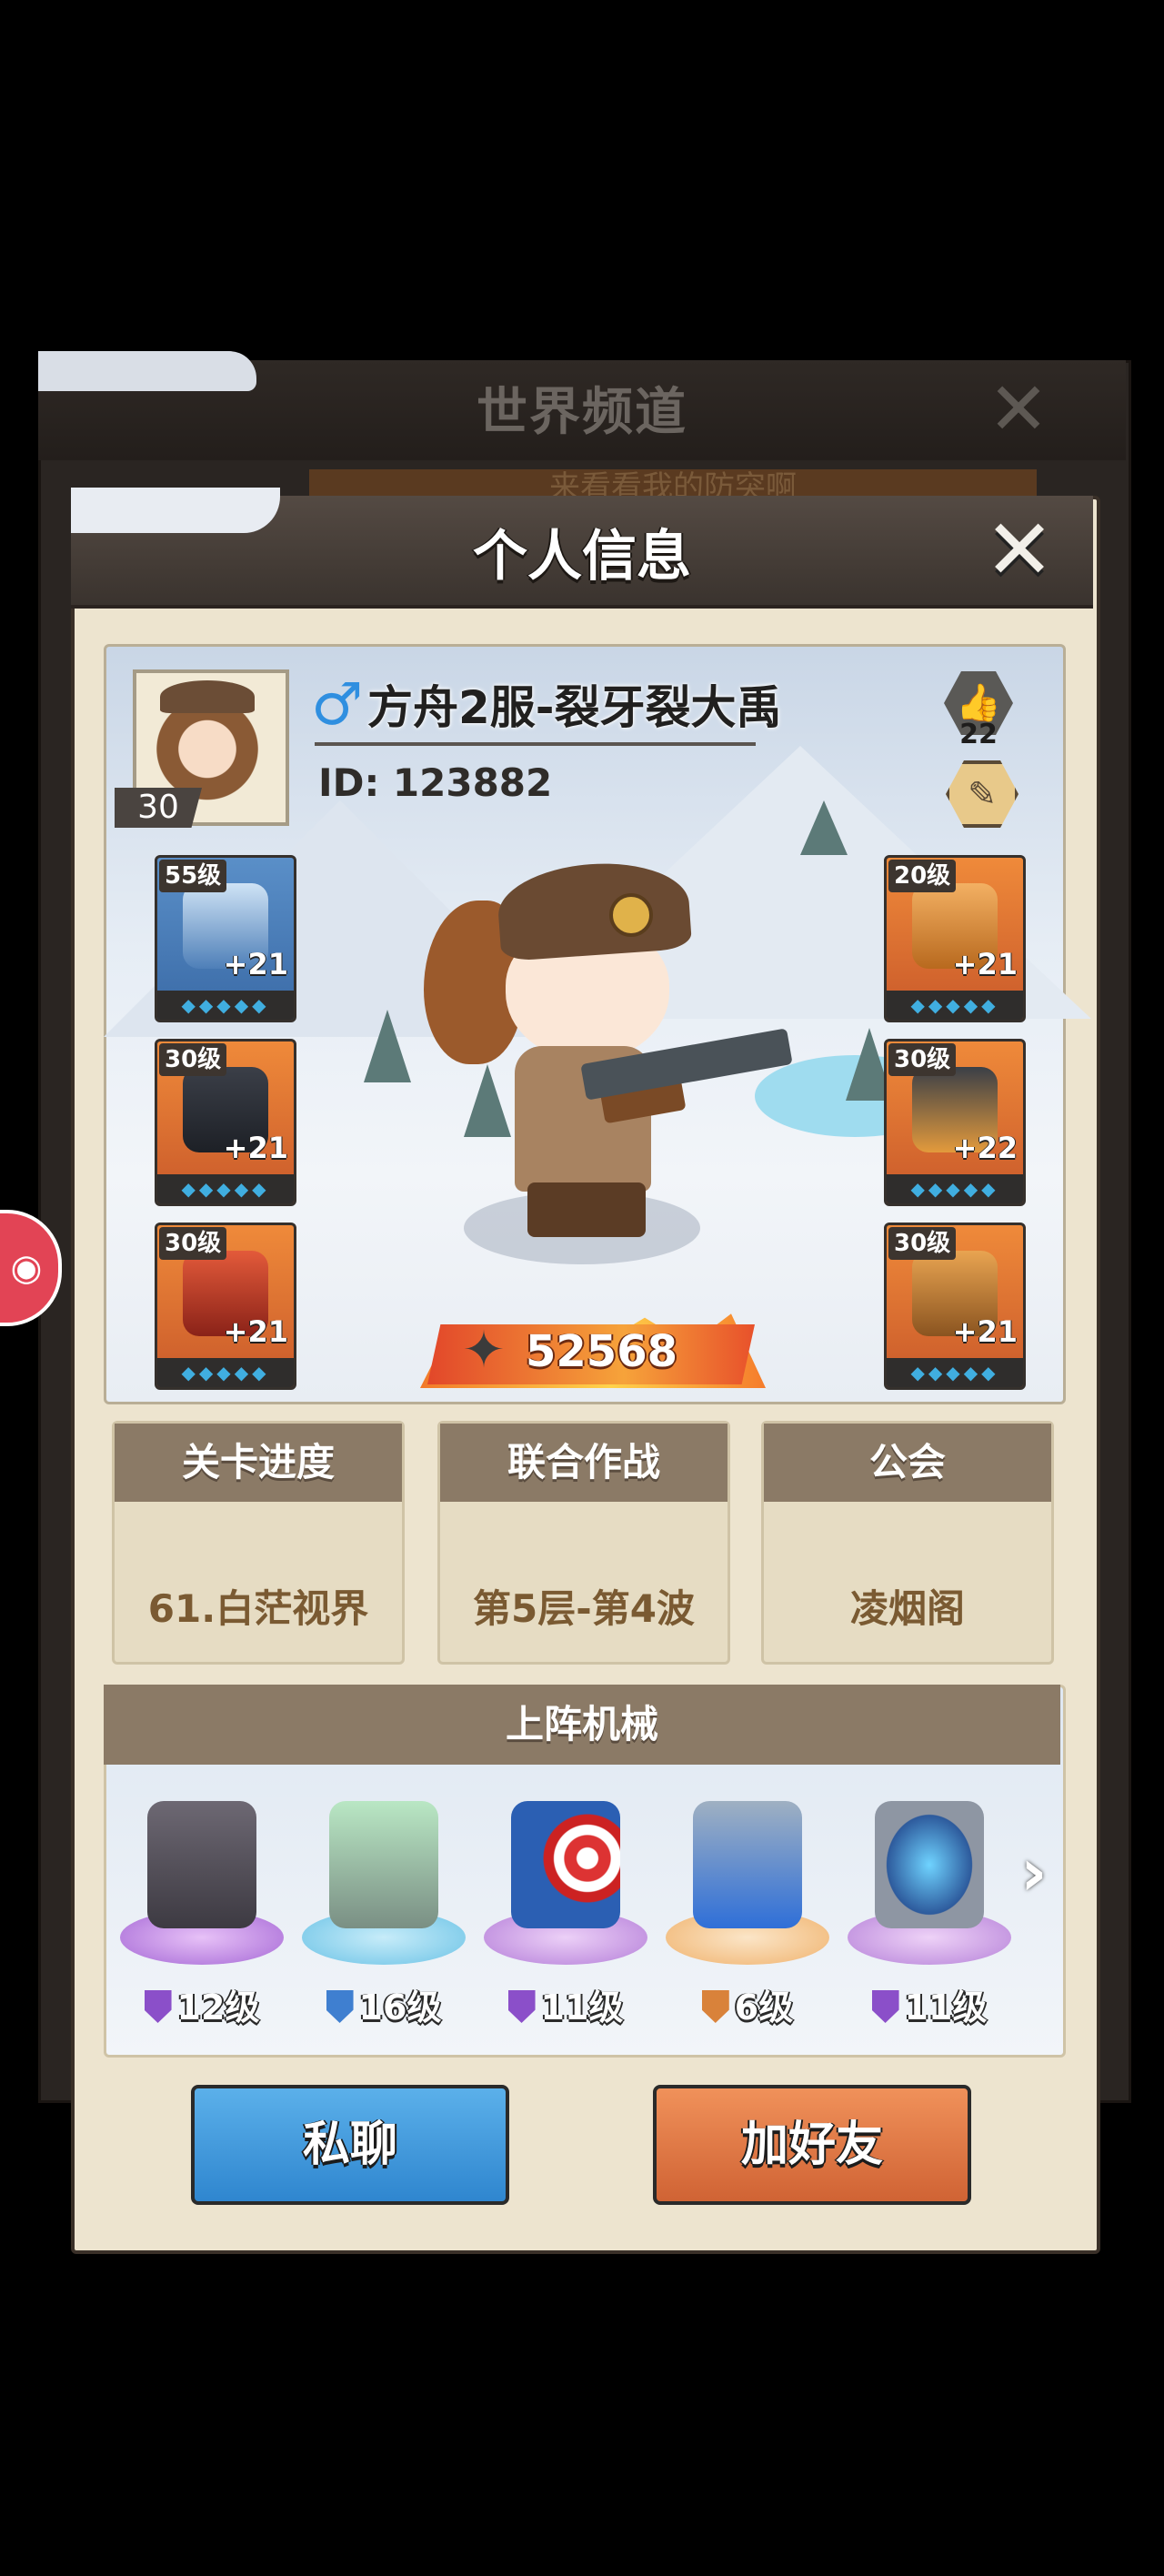 The width and height of the screenshot is (1164, 2576). I want to click on mech-level: 16级, so click(384, 2004).